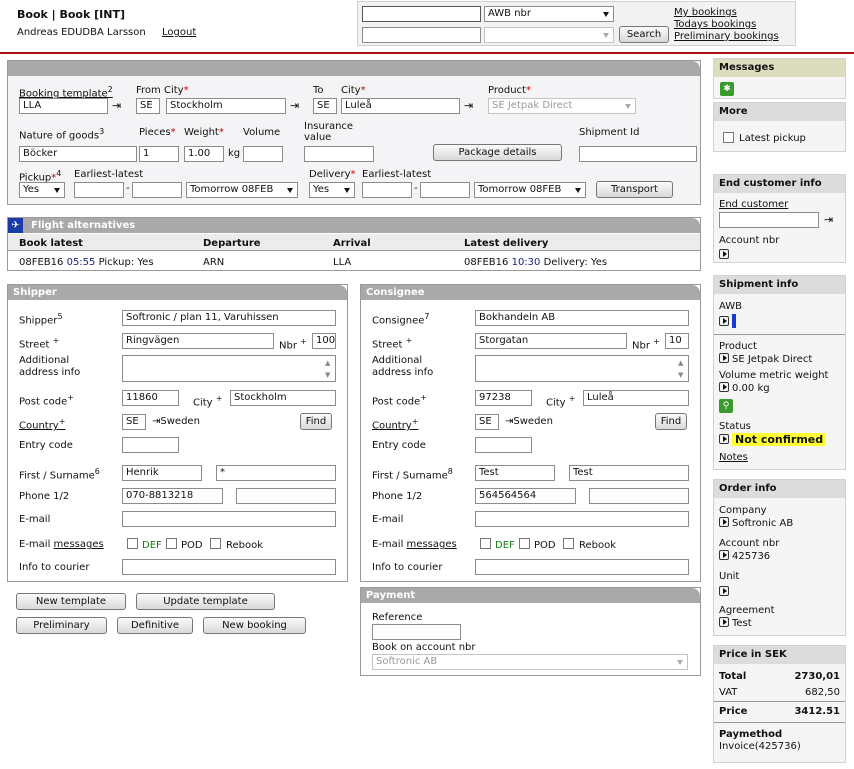 The image size is (854, 769). Describe the element at coordinates (524, 543) in the screenshot. I see `consignee-pod-checkbox` at that location.